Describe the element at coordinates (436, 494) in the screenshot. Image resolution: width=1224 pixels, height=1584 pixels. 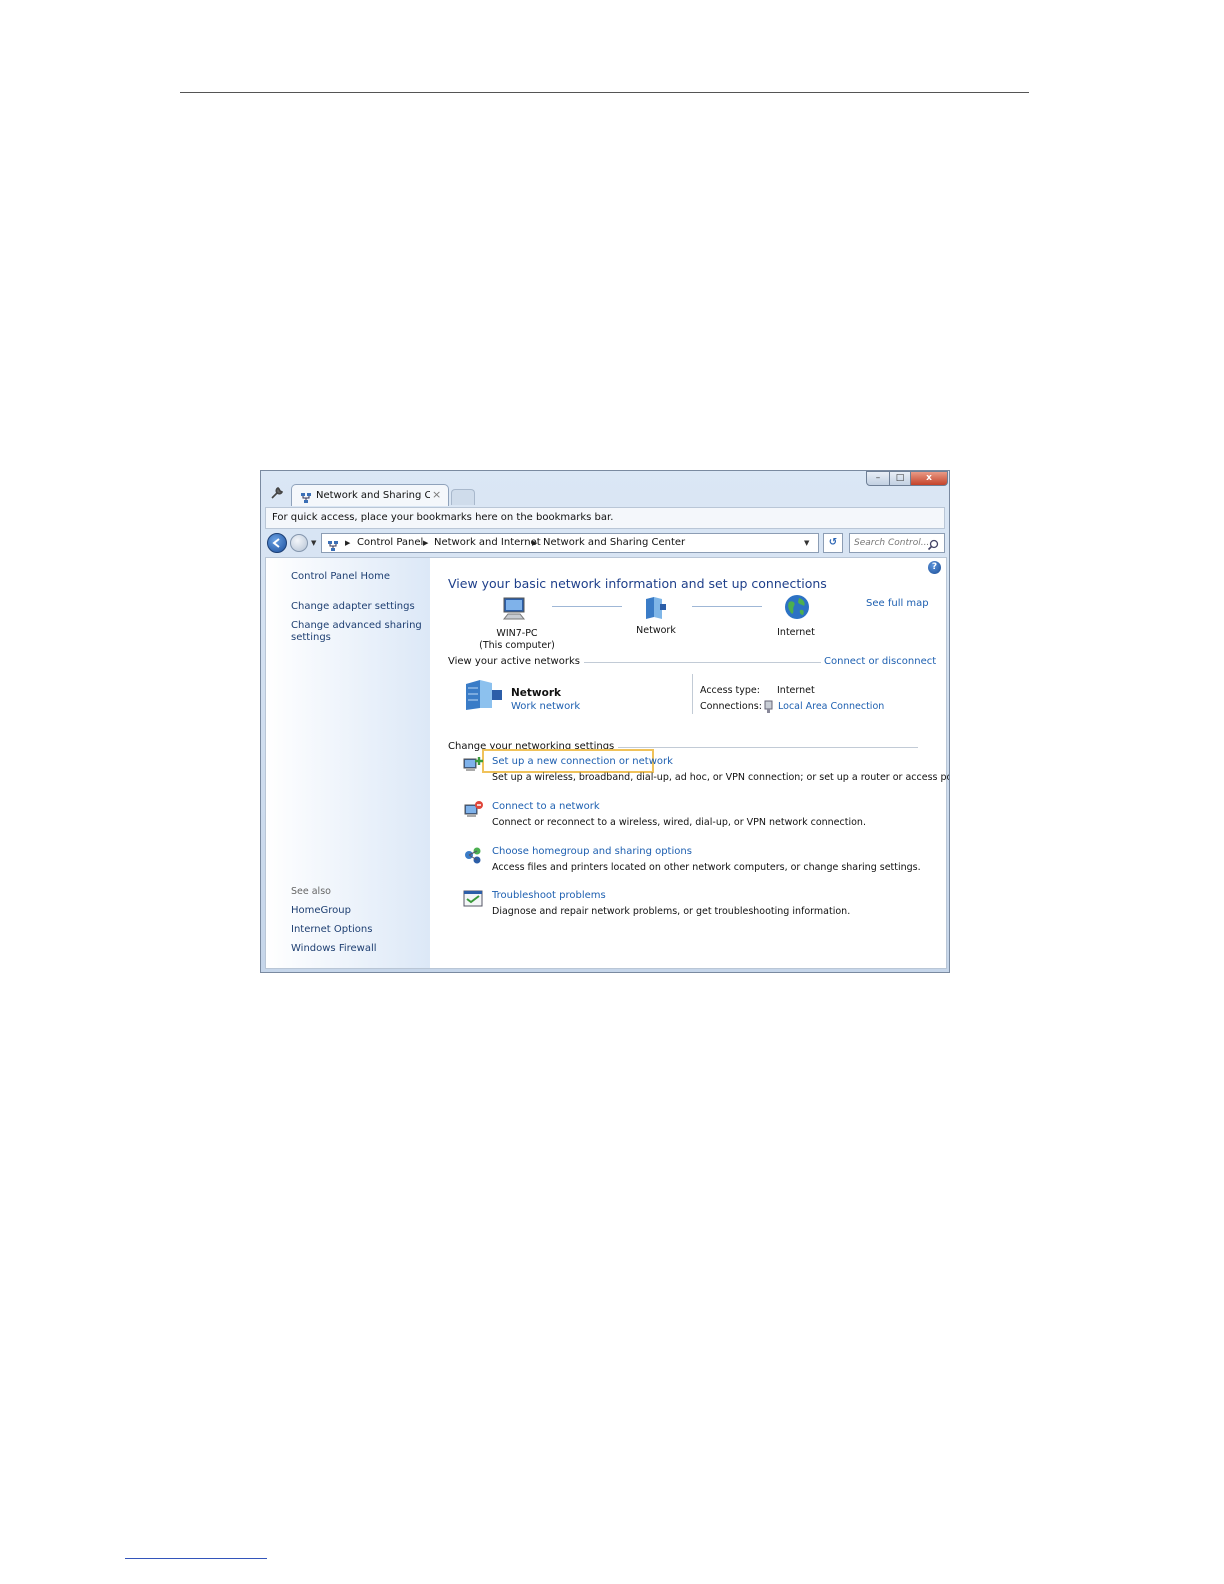
I see `close-tab-icon: ×` at that location.